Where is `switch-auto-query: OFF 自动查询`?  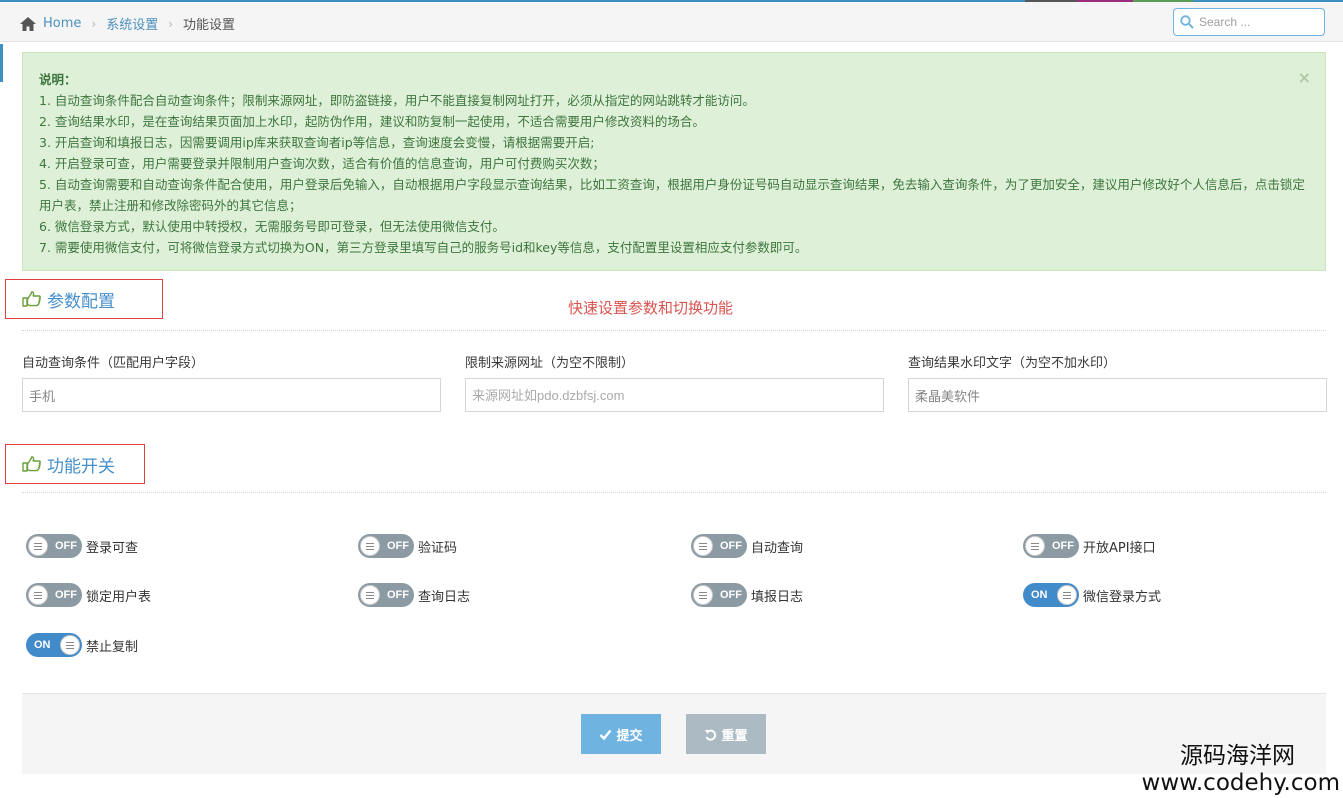 switch-auto-query: OFF 自动查询 is located at coordinates (747, 546).